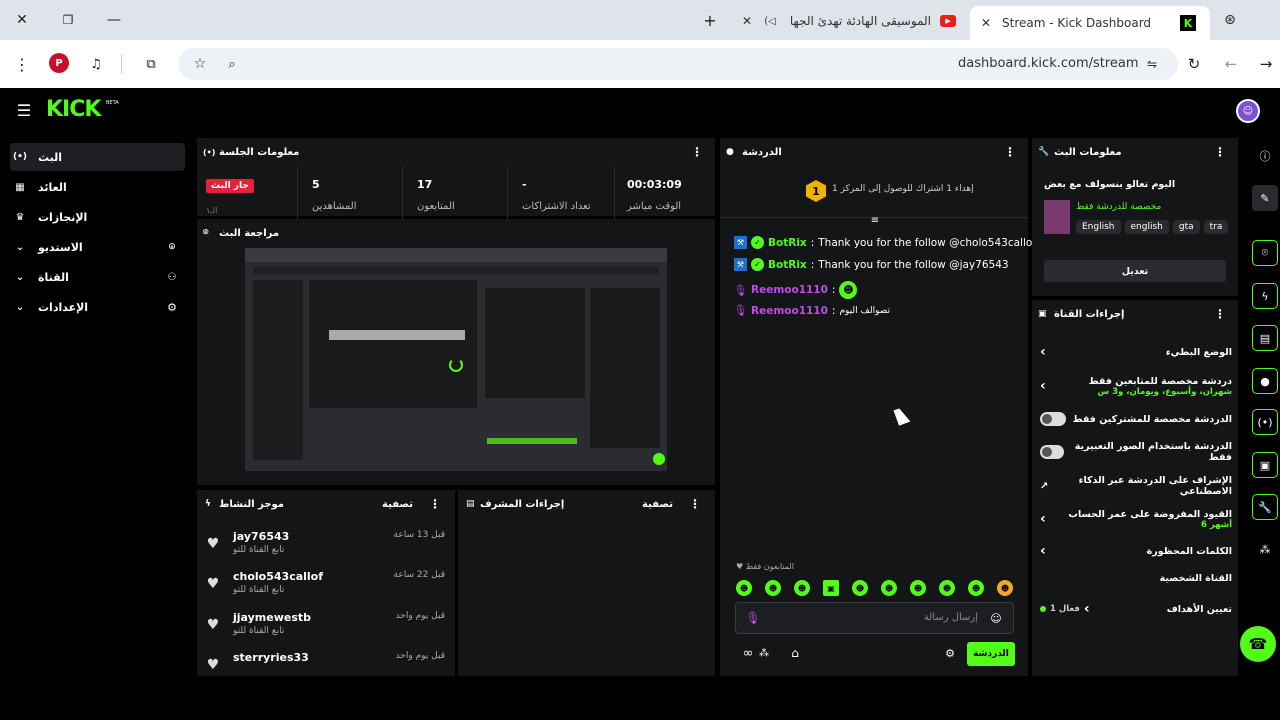 The image size is (1280, 720). I want to click on rail-channel-icon: ▣, so click(1265, 465).